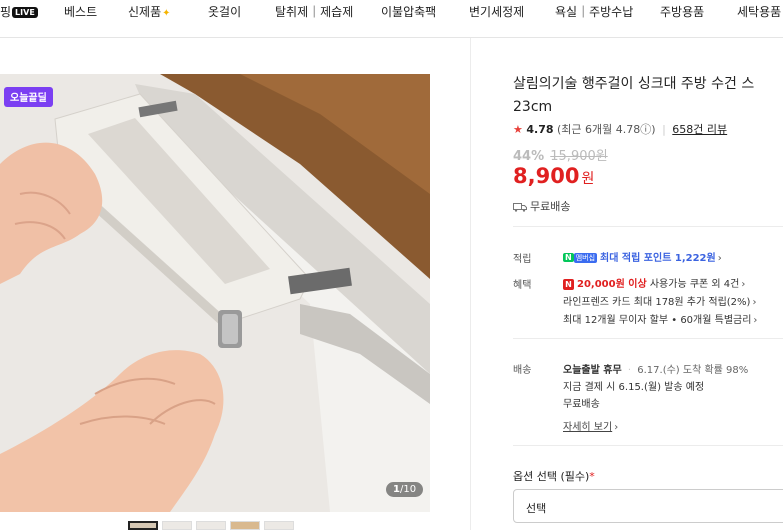 The image size is (783, 530). What do you see at coordinates (682, 11) in the screenshot?
I see `nav-item-kitchen: 주방용품` at bounding box center [682, 11].